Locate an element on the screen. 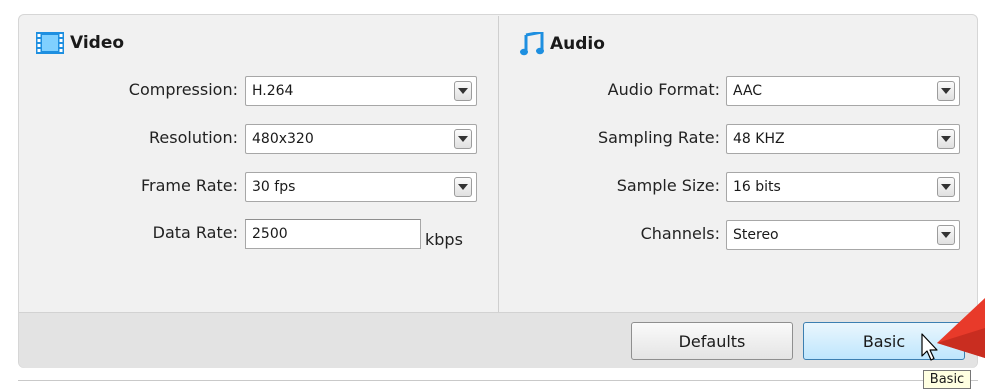  audio-section-title: Audio is located at coordinates (562, 44).